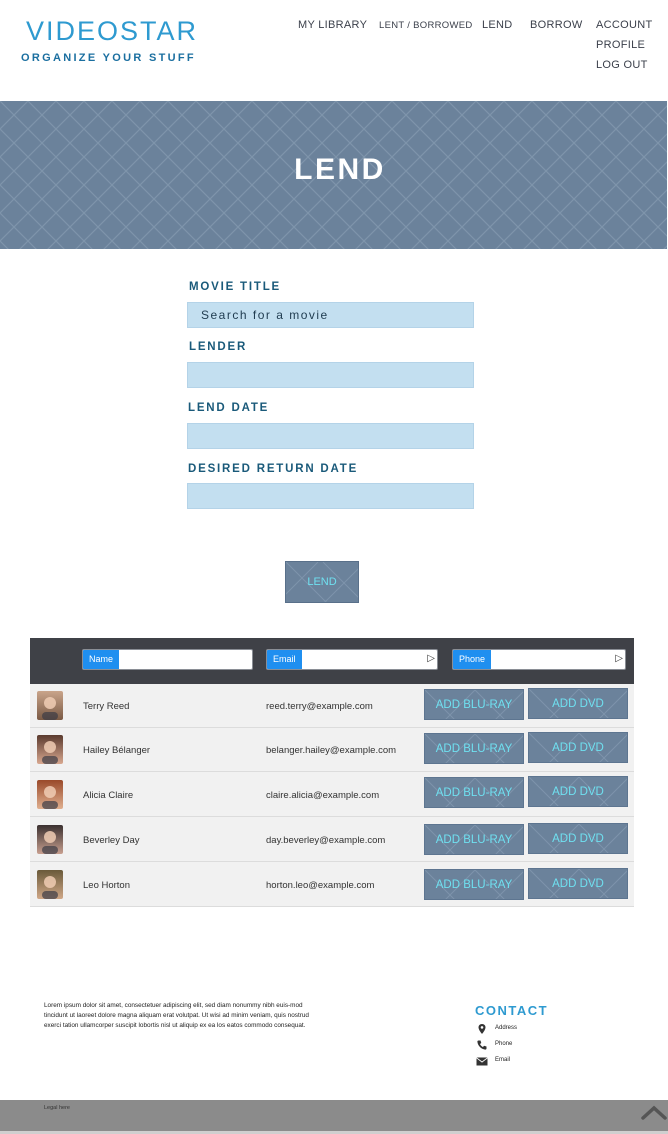 The width and height of the screenshot is (668, 1134). I want to click on nav-lent-borrowed: LENT / BORROWED, so click(426, 25).